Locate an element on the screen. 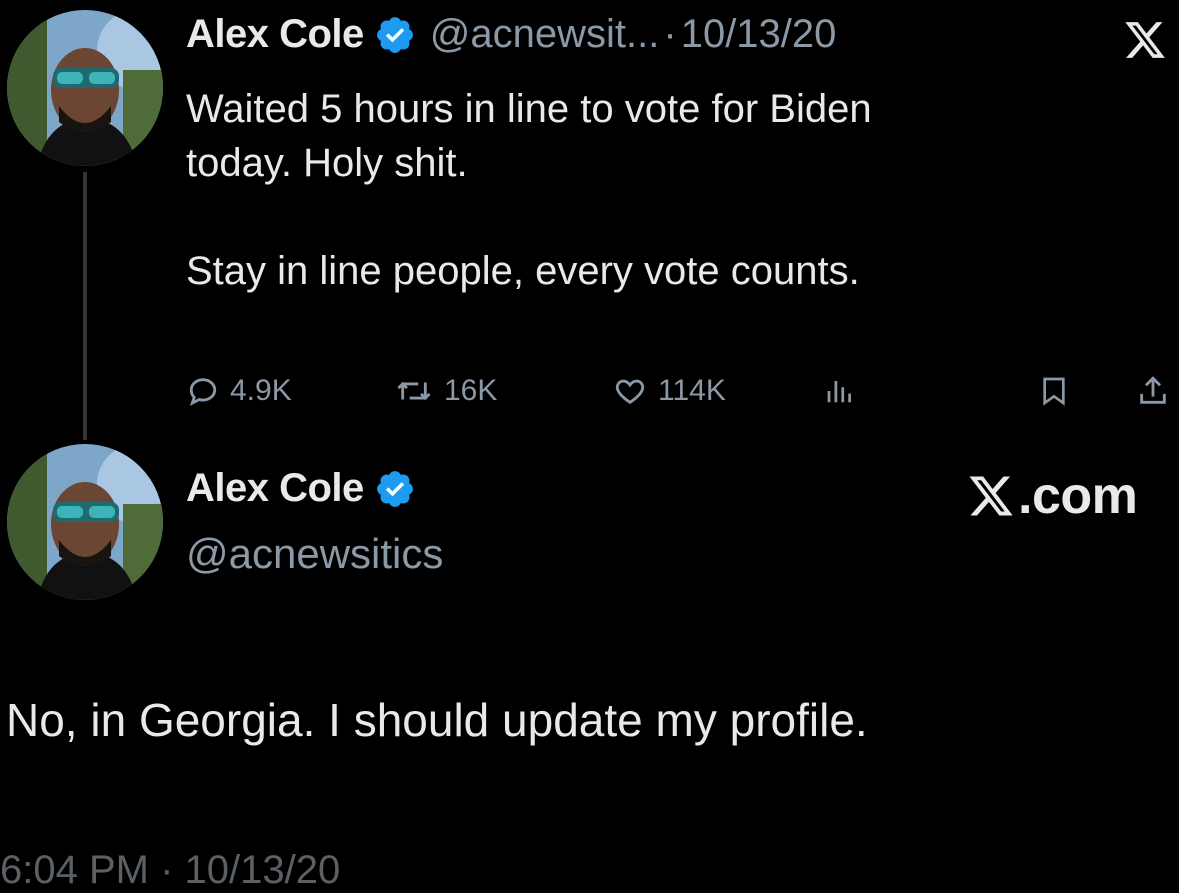  repost-icon is located at coordinates (414, 391).